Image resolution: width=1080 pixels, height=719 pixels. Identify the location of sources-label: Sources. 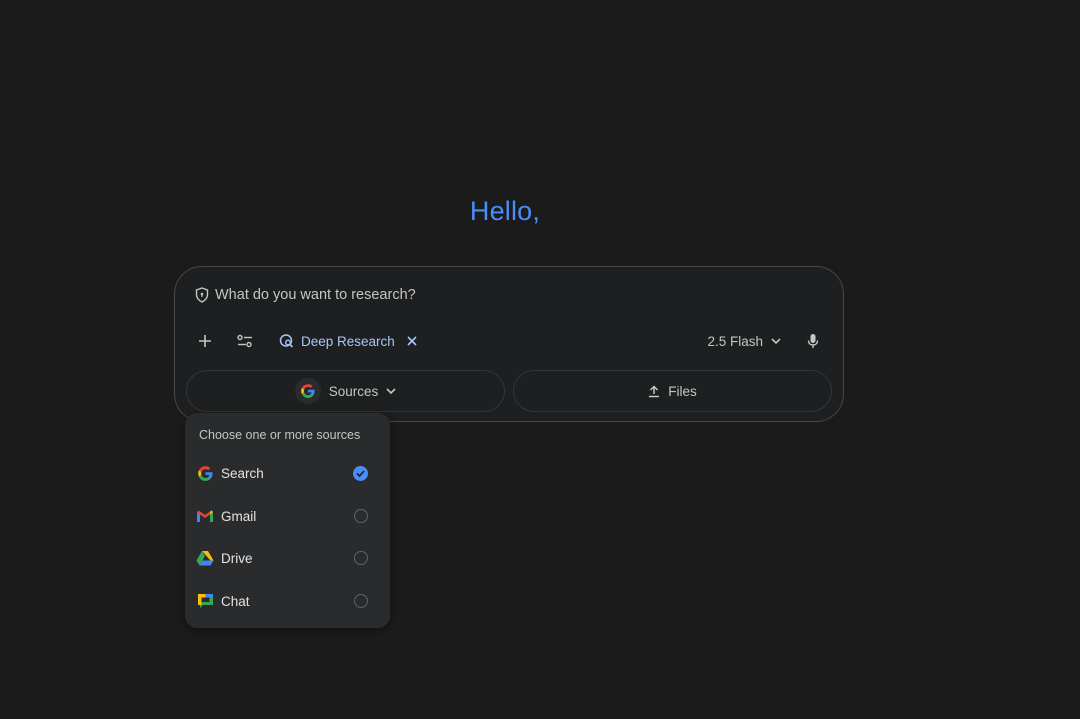
(353, 391).